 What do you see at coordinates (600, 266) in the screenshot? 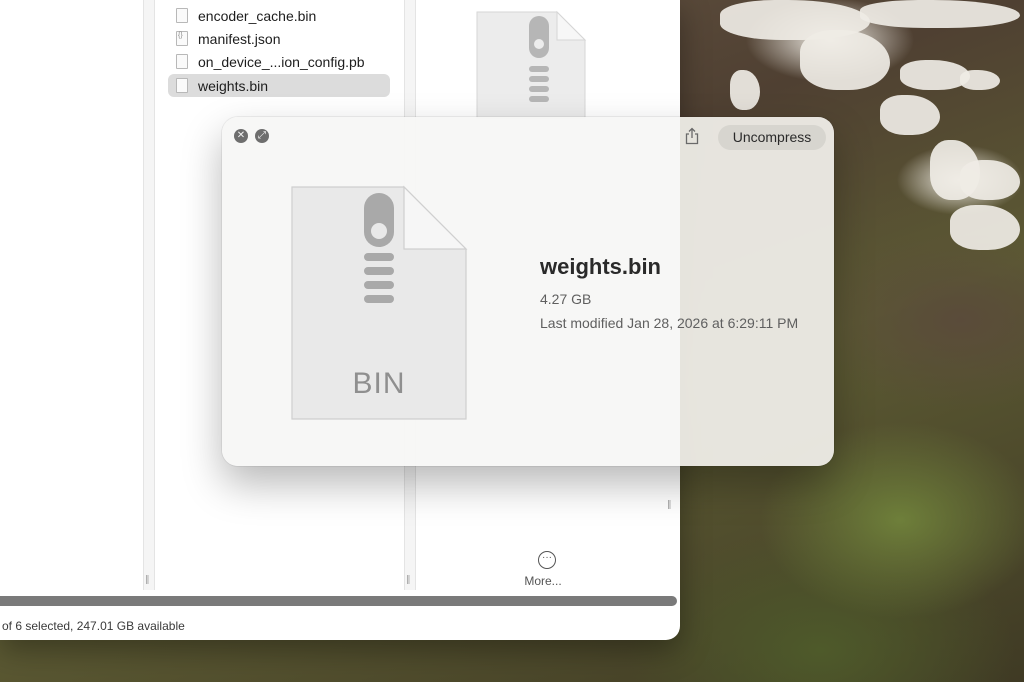
I see `file-title: weights.bin` at bounding box center [600, 266].